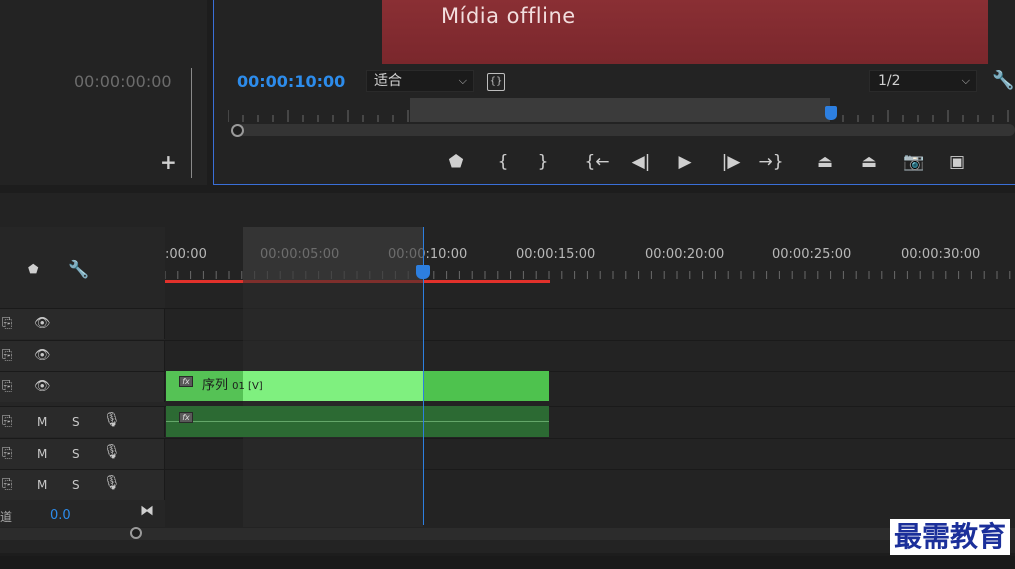 Image resolution: width=1015 pixels, height=569 pixels. I want to click on video-clip-out-segment, so click(486, 386).